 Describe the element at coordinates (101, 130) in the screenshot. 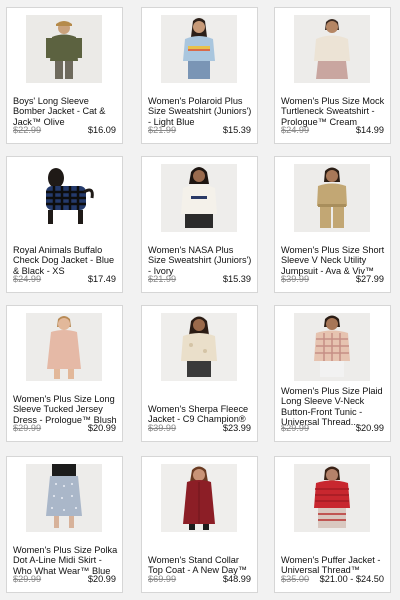

I see `sale-price: $16.09` at that location.